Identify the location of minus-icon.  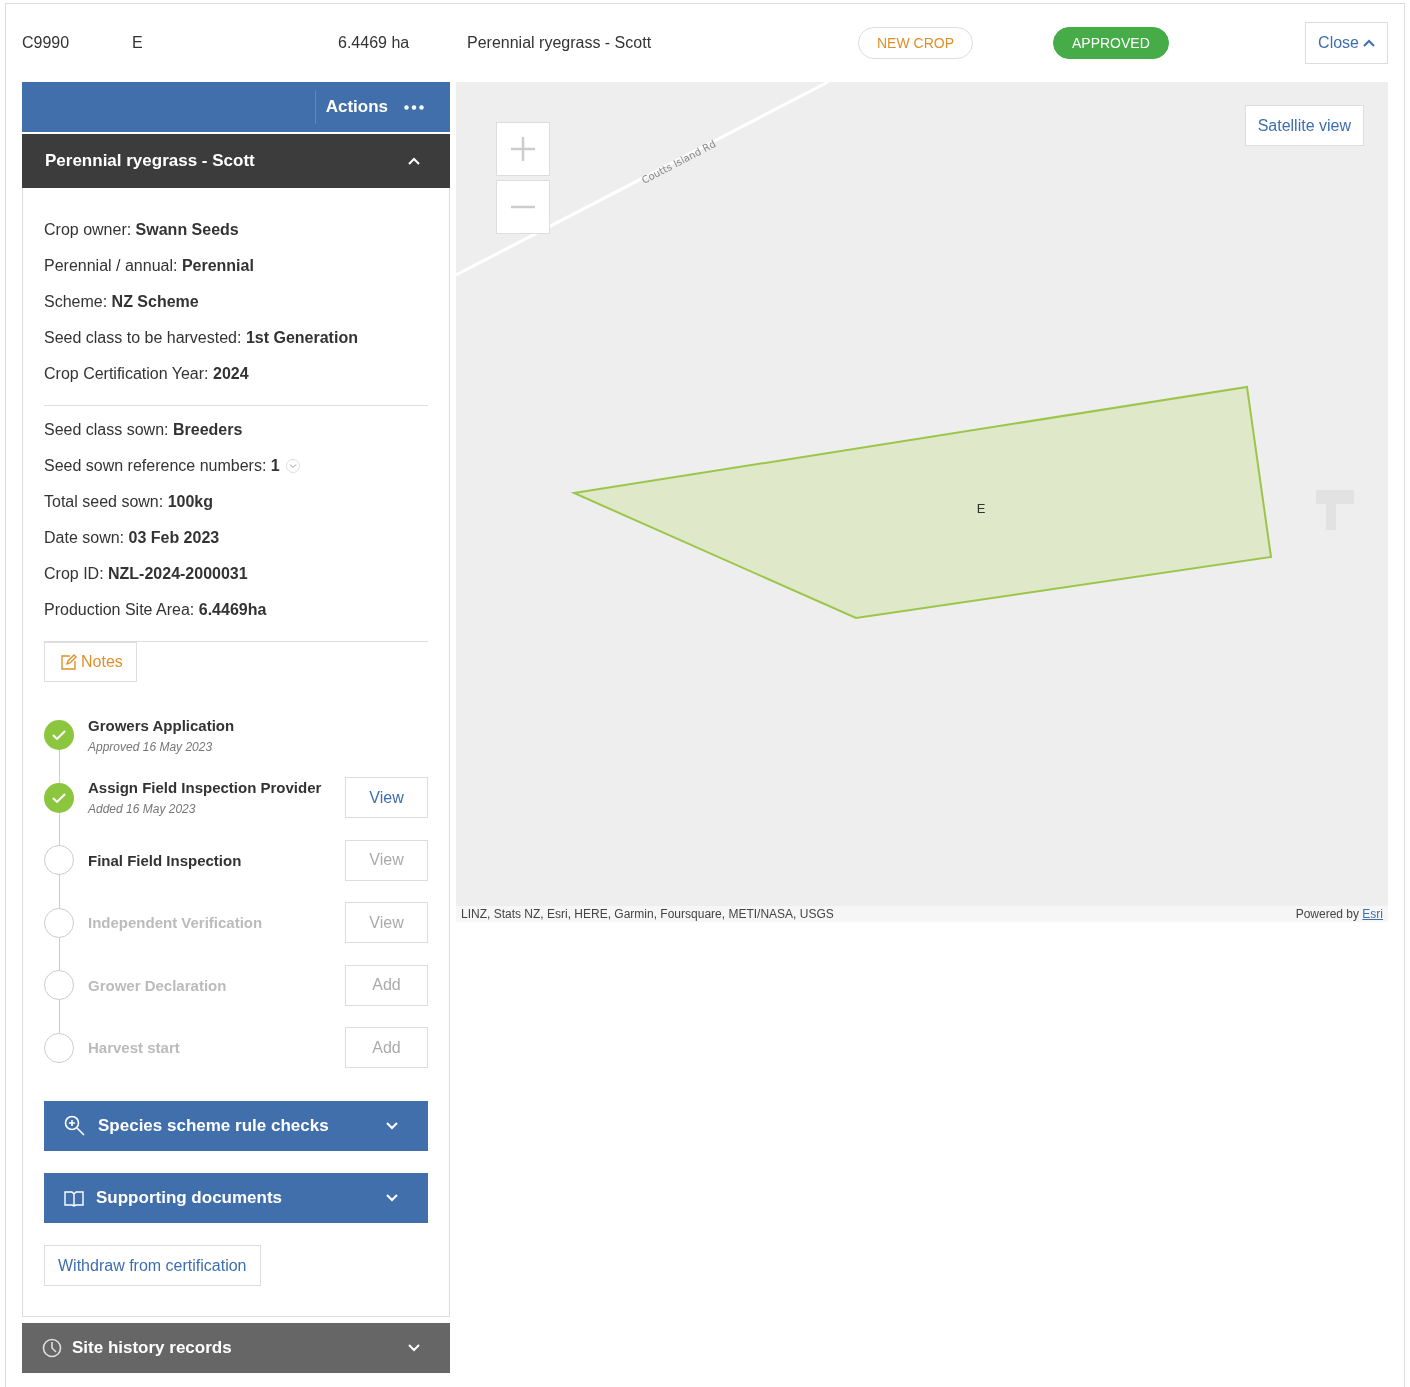
(523, 207).